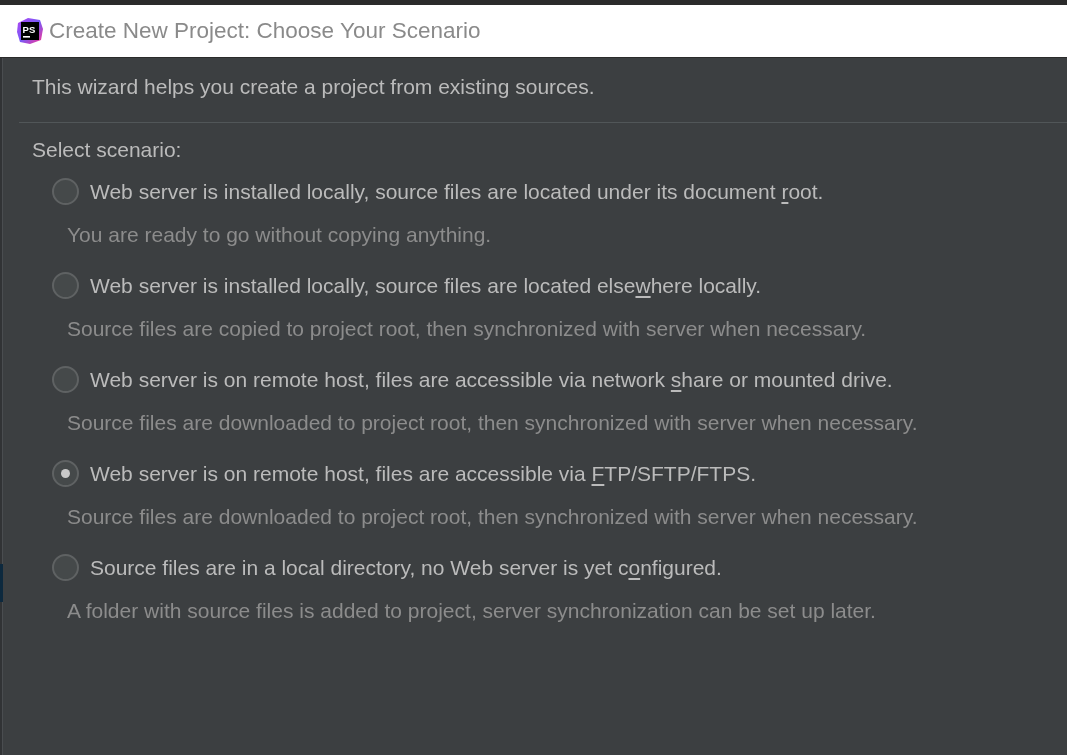 The image size is (1067, 755). I want to click on intro-text: This wizard helps you create a project from existing sources., so click(314, 87).